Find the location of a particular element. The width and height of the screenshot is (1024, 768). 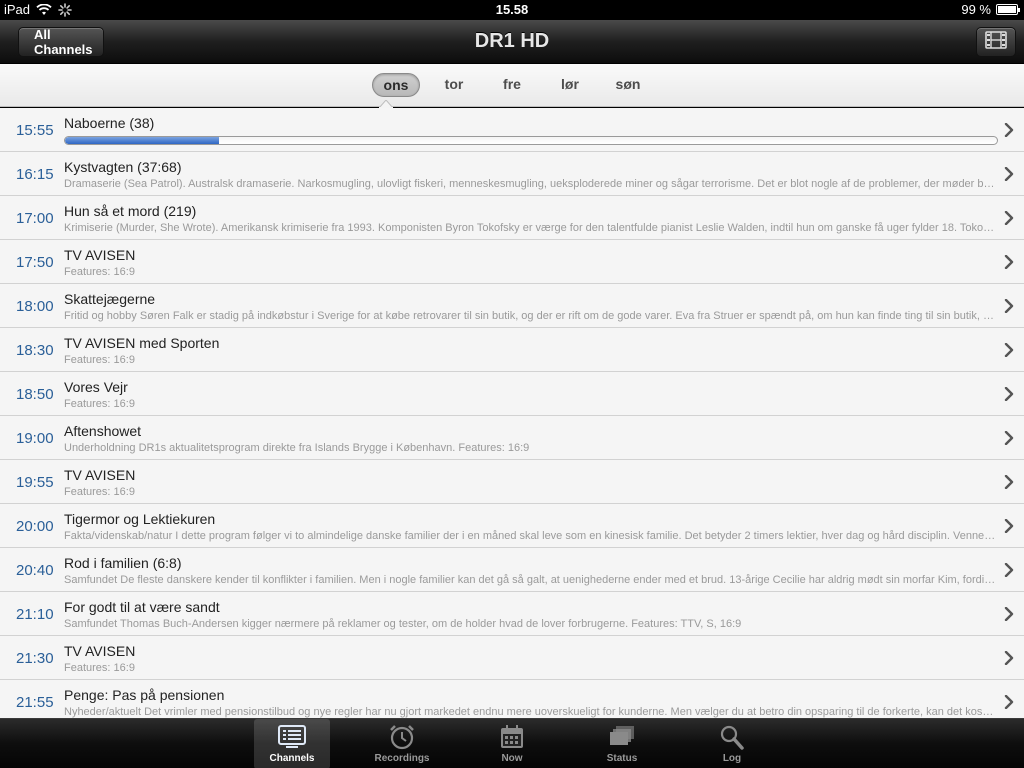

program-title: TV AVISEN med Sporten is located at coordinates (142, 343).